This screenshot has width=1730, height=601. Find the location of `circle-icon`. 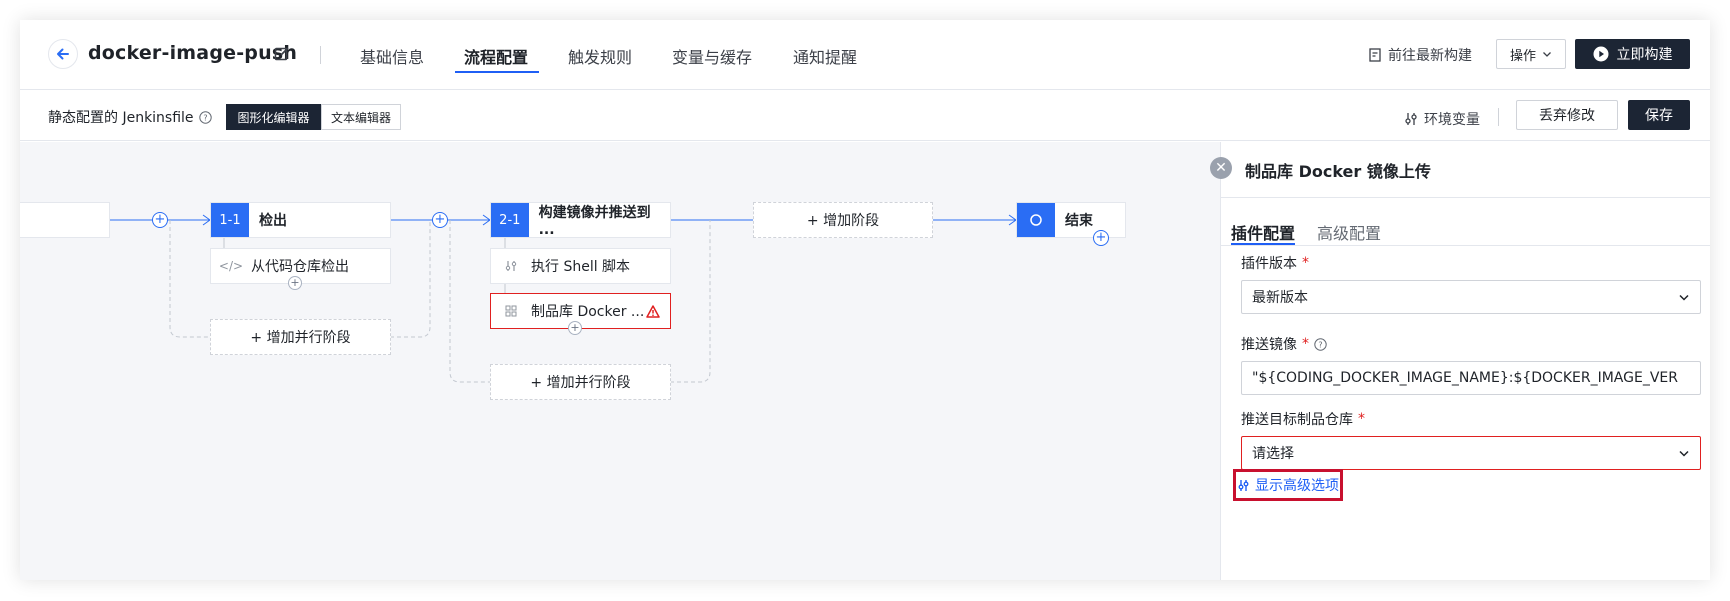

circle-icon is located at coordinates (1036, 220).